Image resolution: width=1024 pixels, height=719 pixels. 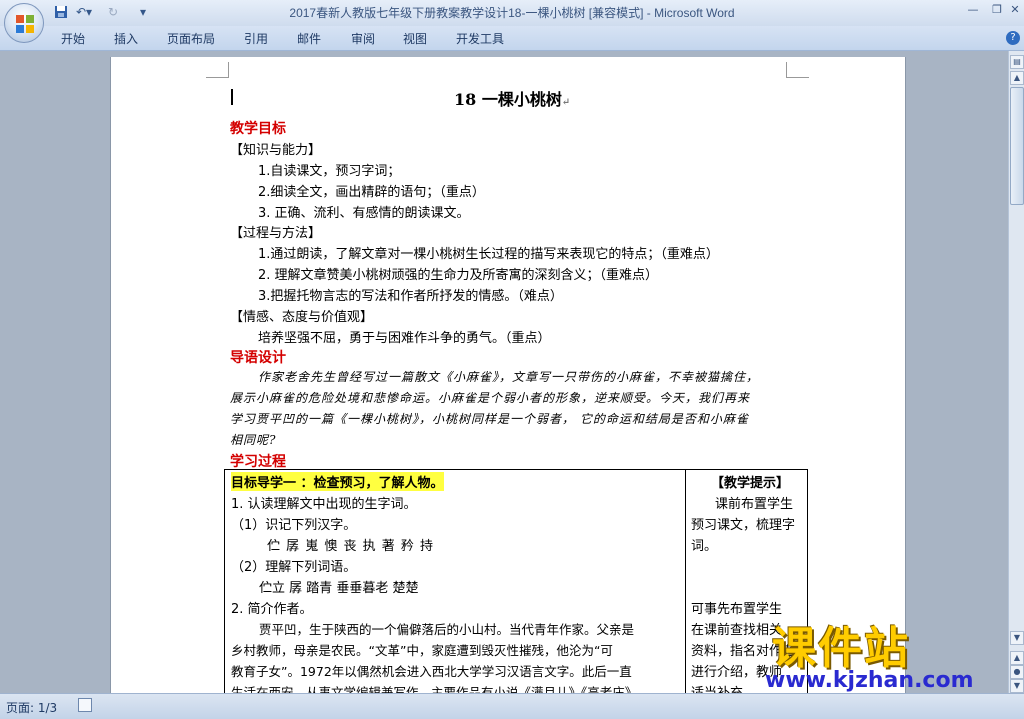 I want to click on tab-review: 审阅, so click(x=363, y=38).